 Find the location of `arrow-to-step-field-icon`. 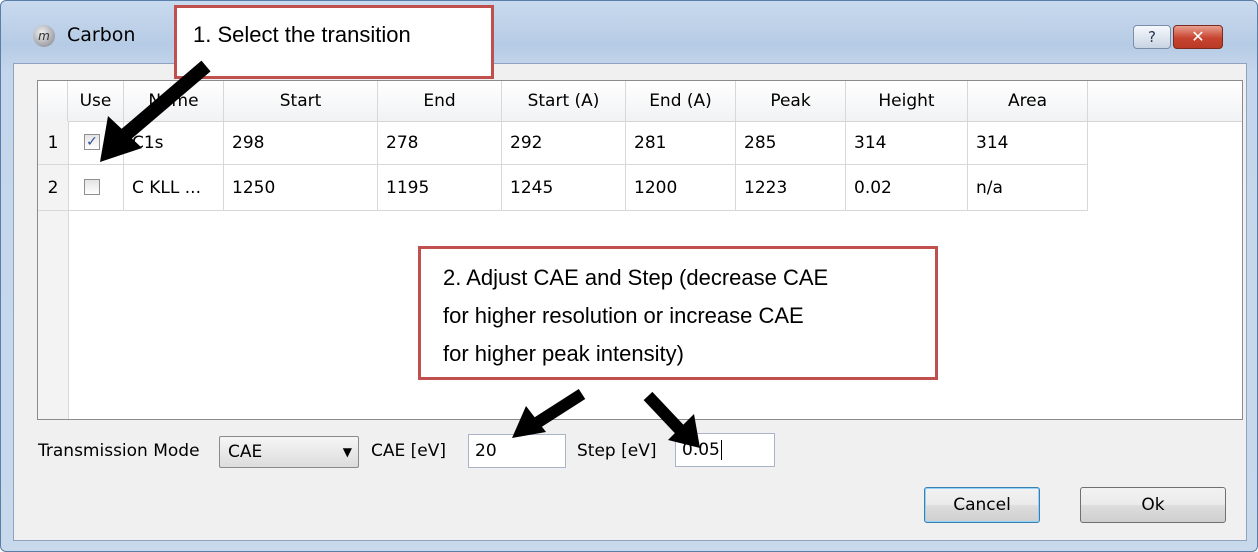

arrow-to-step-field-icon is located at coordinates (671, 419).